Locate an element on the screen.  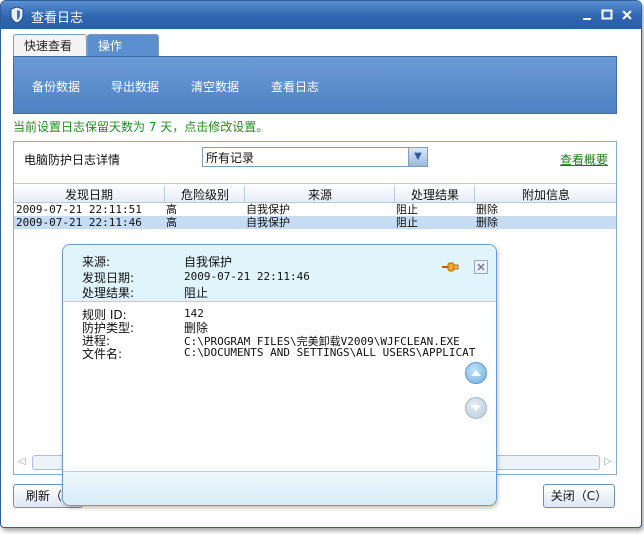
operations-toolbar: 备份数据 导出数据 清空数据 查看日志 is located at coordinates (315, 85).